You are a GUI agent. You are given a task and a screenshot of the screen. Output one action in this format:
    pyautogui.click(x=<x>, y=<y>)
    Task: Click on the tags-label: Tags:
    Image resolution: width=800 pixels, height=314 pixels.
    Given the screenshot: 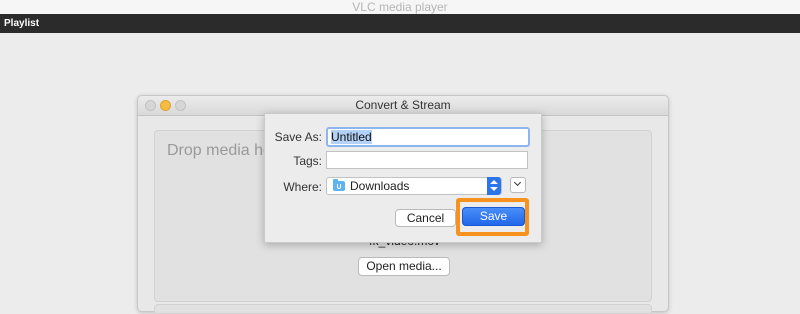 What is the action you would take?
    pyautogui.click(x=307, y=161)
    